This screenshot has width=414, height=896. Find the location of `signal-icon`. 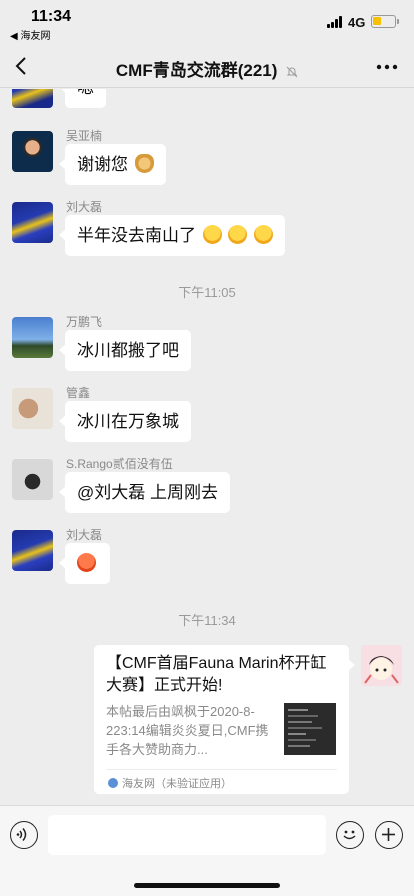

signal-icon is located at coordinates (335, 22).